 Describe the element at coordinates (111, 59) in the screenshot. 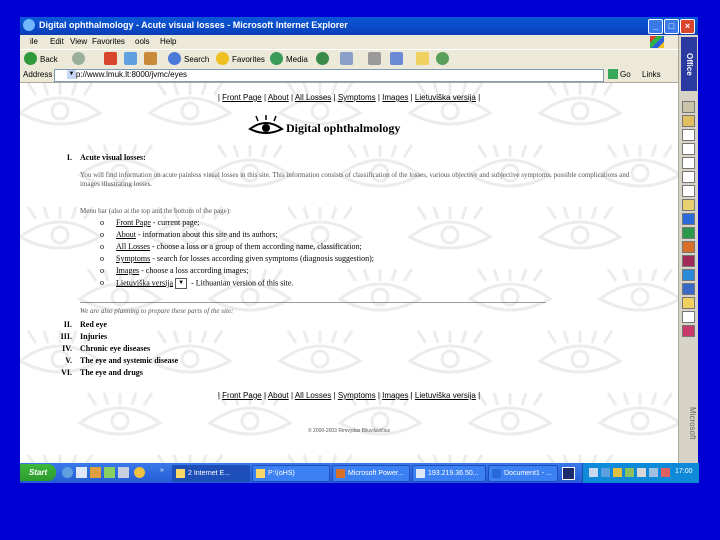

I see `stop-button` at that location.